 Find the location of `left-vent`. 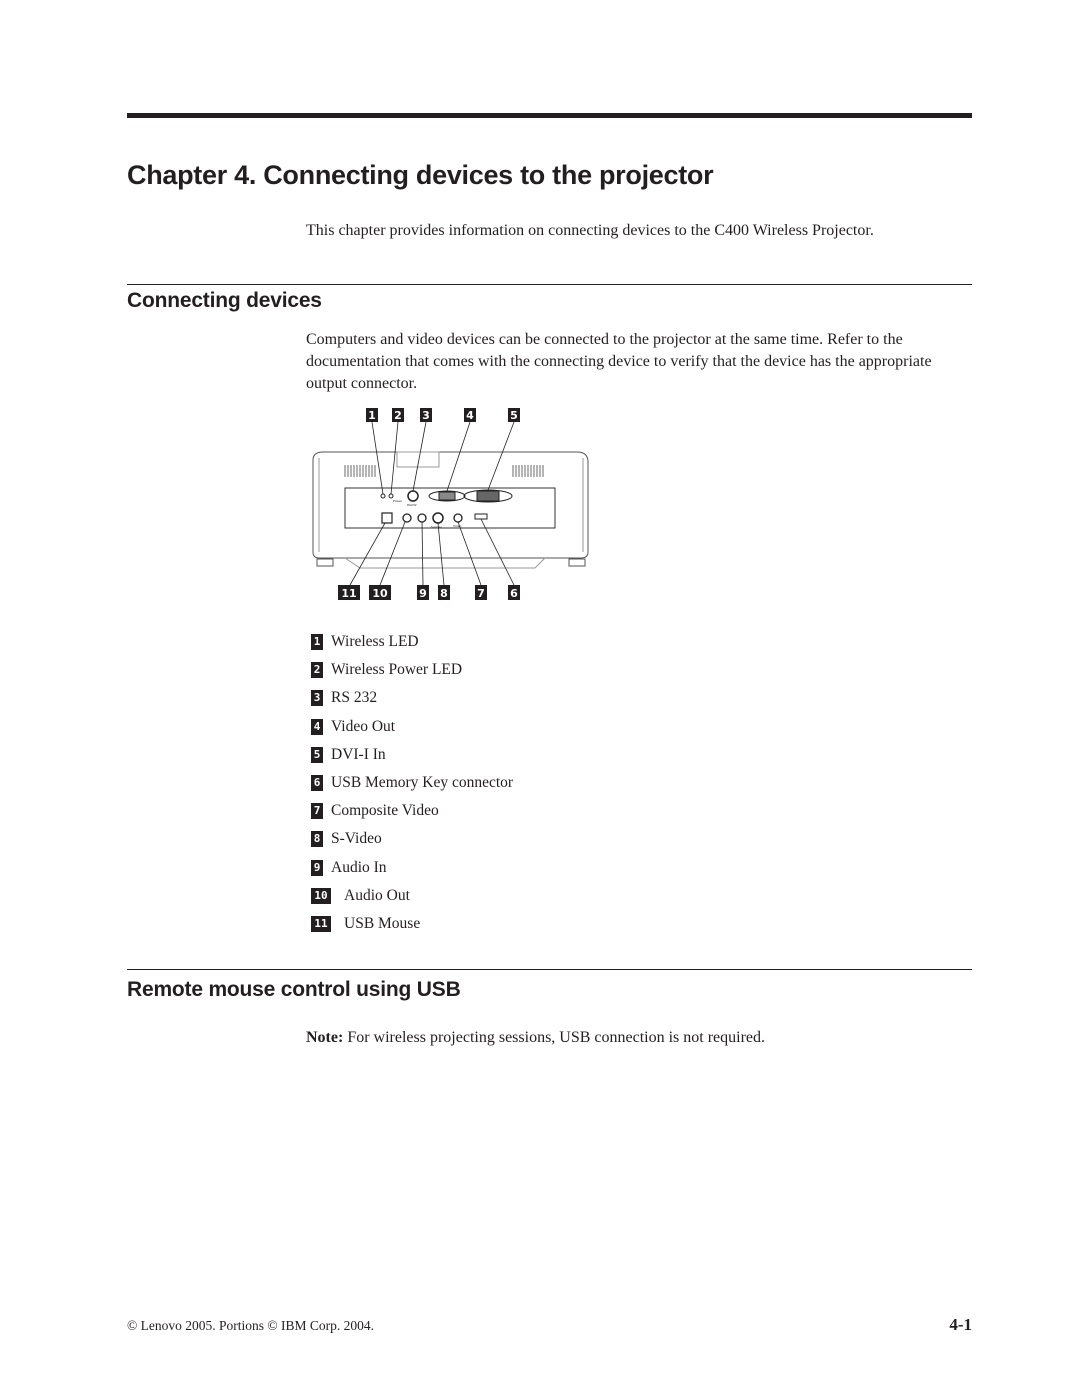

left-vent is located at coordinates (360, 471).